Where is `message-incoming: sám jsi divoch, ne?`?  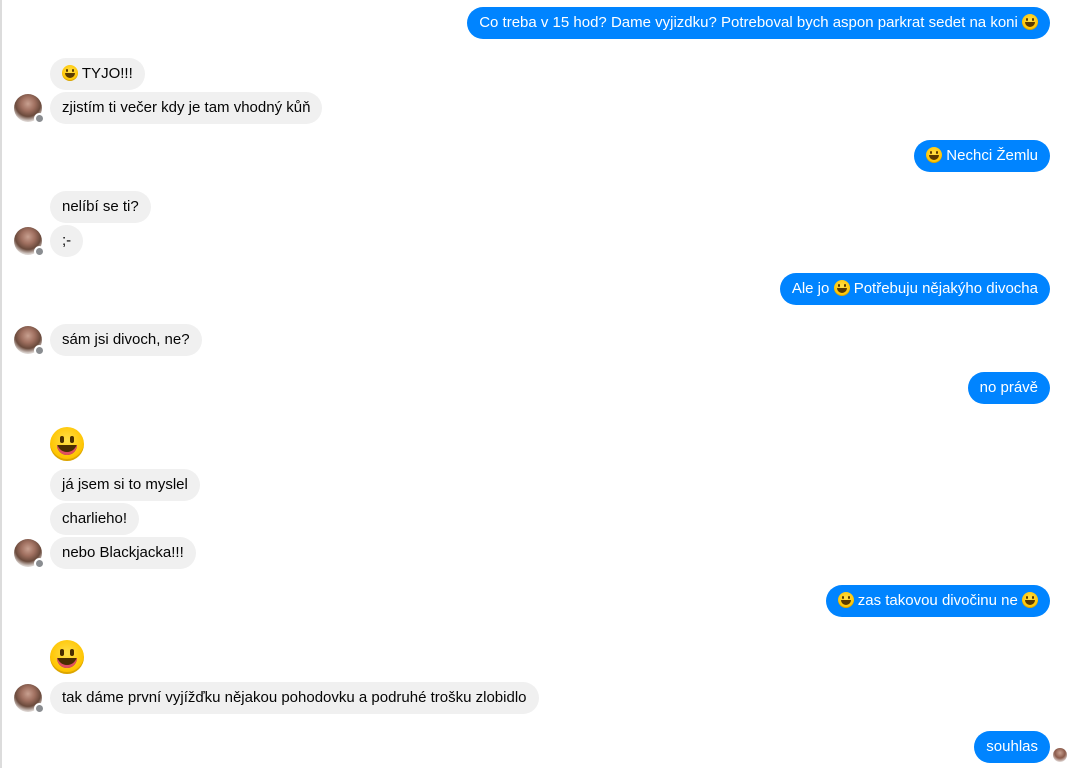 message-incoming: sám jsi divoch, ne? is located at coordinates (126, 340).